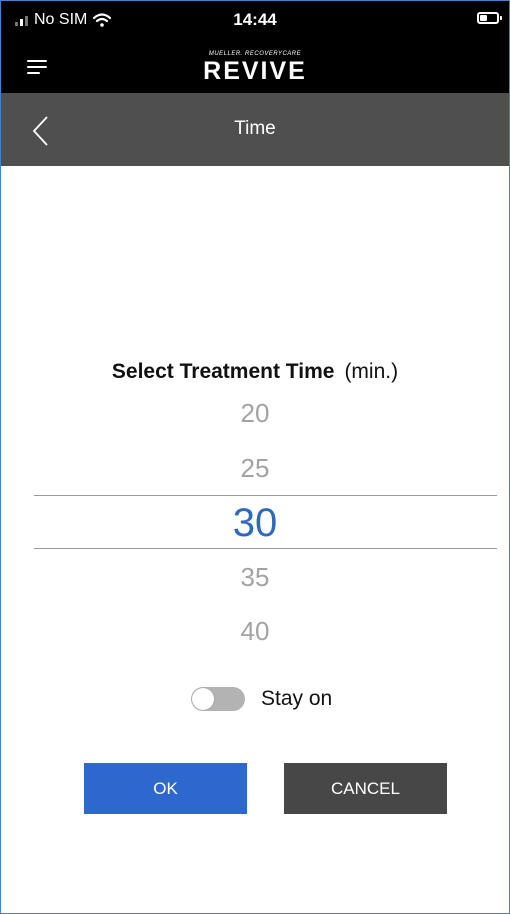 The image size is (510, 914). Describe the element at coordinates (265, 495) in the screenshot. I see `picker-selection-top-line` at that location.